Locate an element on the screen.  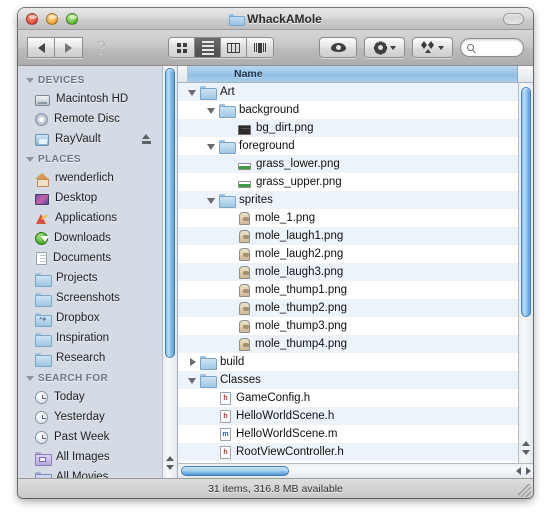
sidebar-scrollbar is located at coordinates (169, 272).